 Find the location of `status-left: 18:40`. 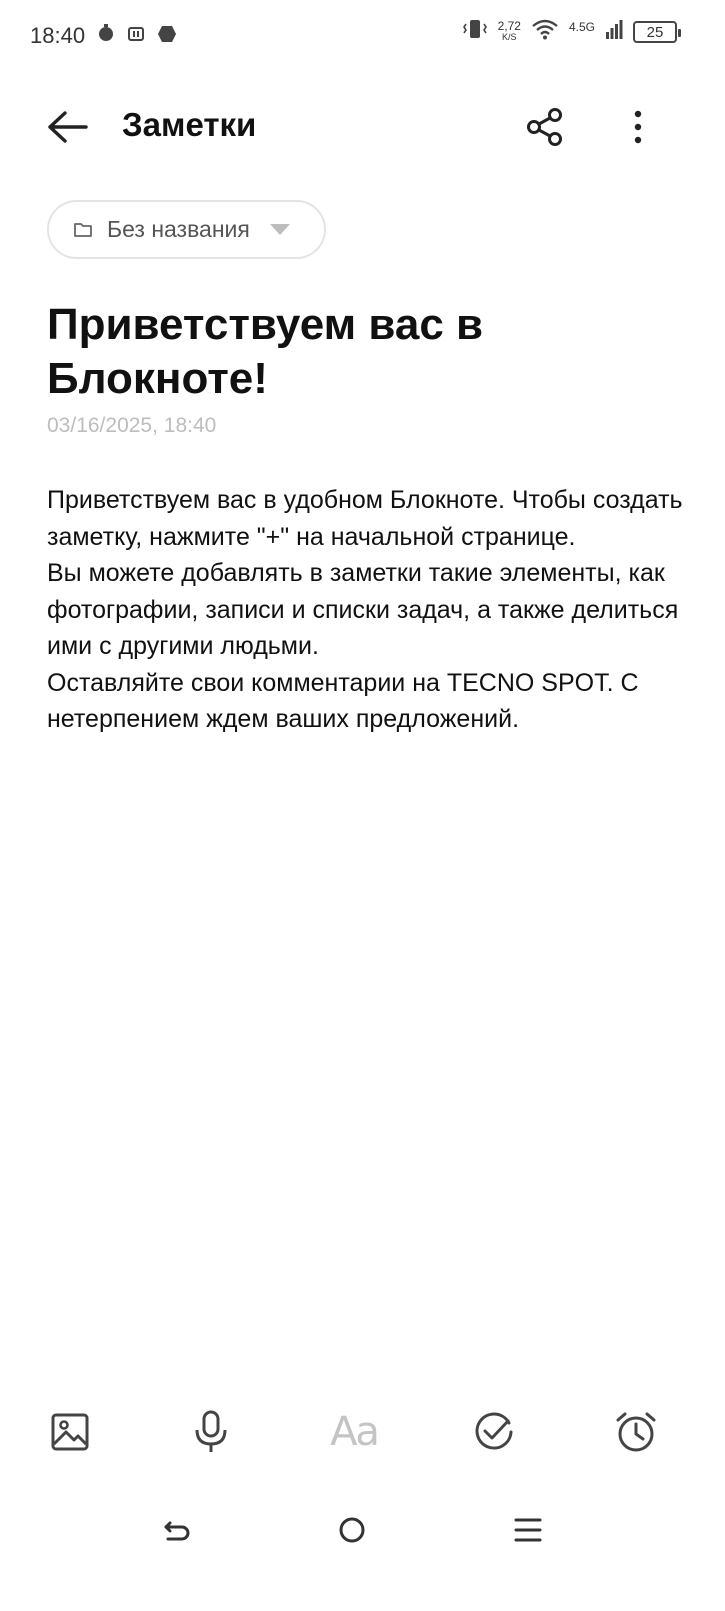

status-left: 18:40 is located at coordinates (103, 36).